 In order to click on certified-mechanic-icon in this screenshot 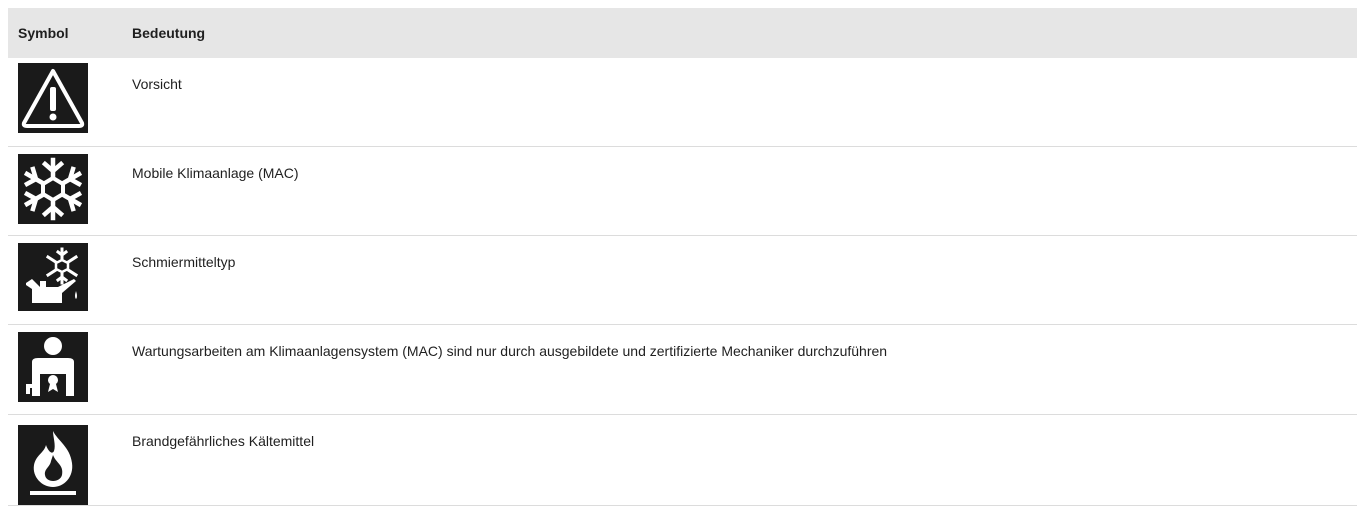, I will do `click(53, 367)`.